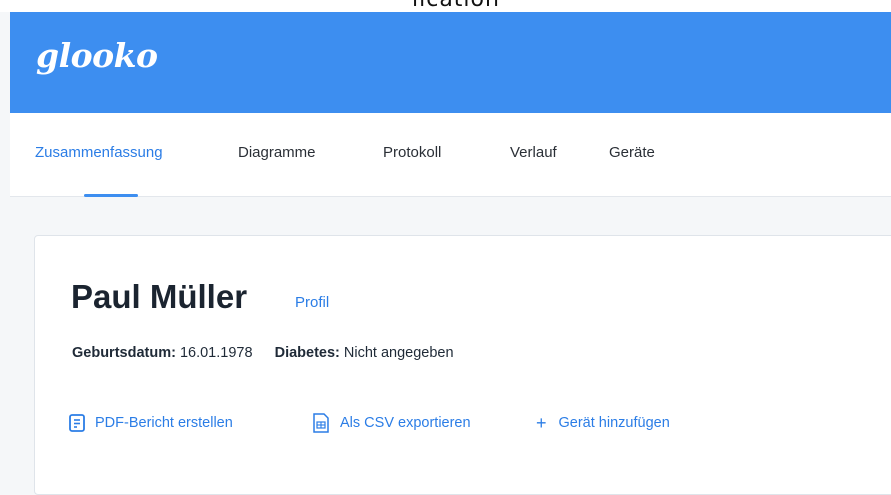 The height and width of the screenshot is (495, 891). I want to click on diabetes-value: Nicht angegeben, so click(398, 353).